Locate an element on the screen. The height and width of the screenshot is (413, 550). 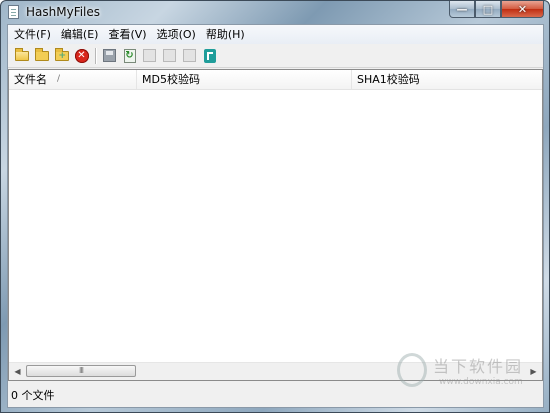
stop-icon: ✕ is located at coordinates (81, 55).